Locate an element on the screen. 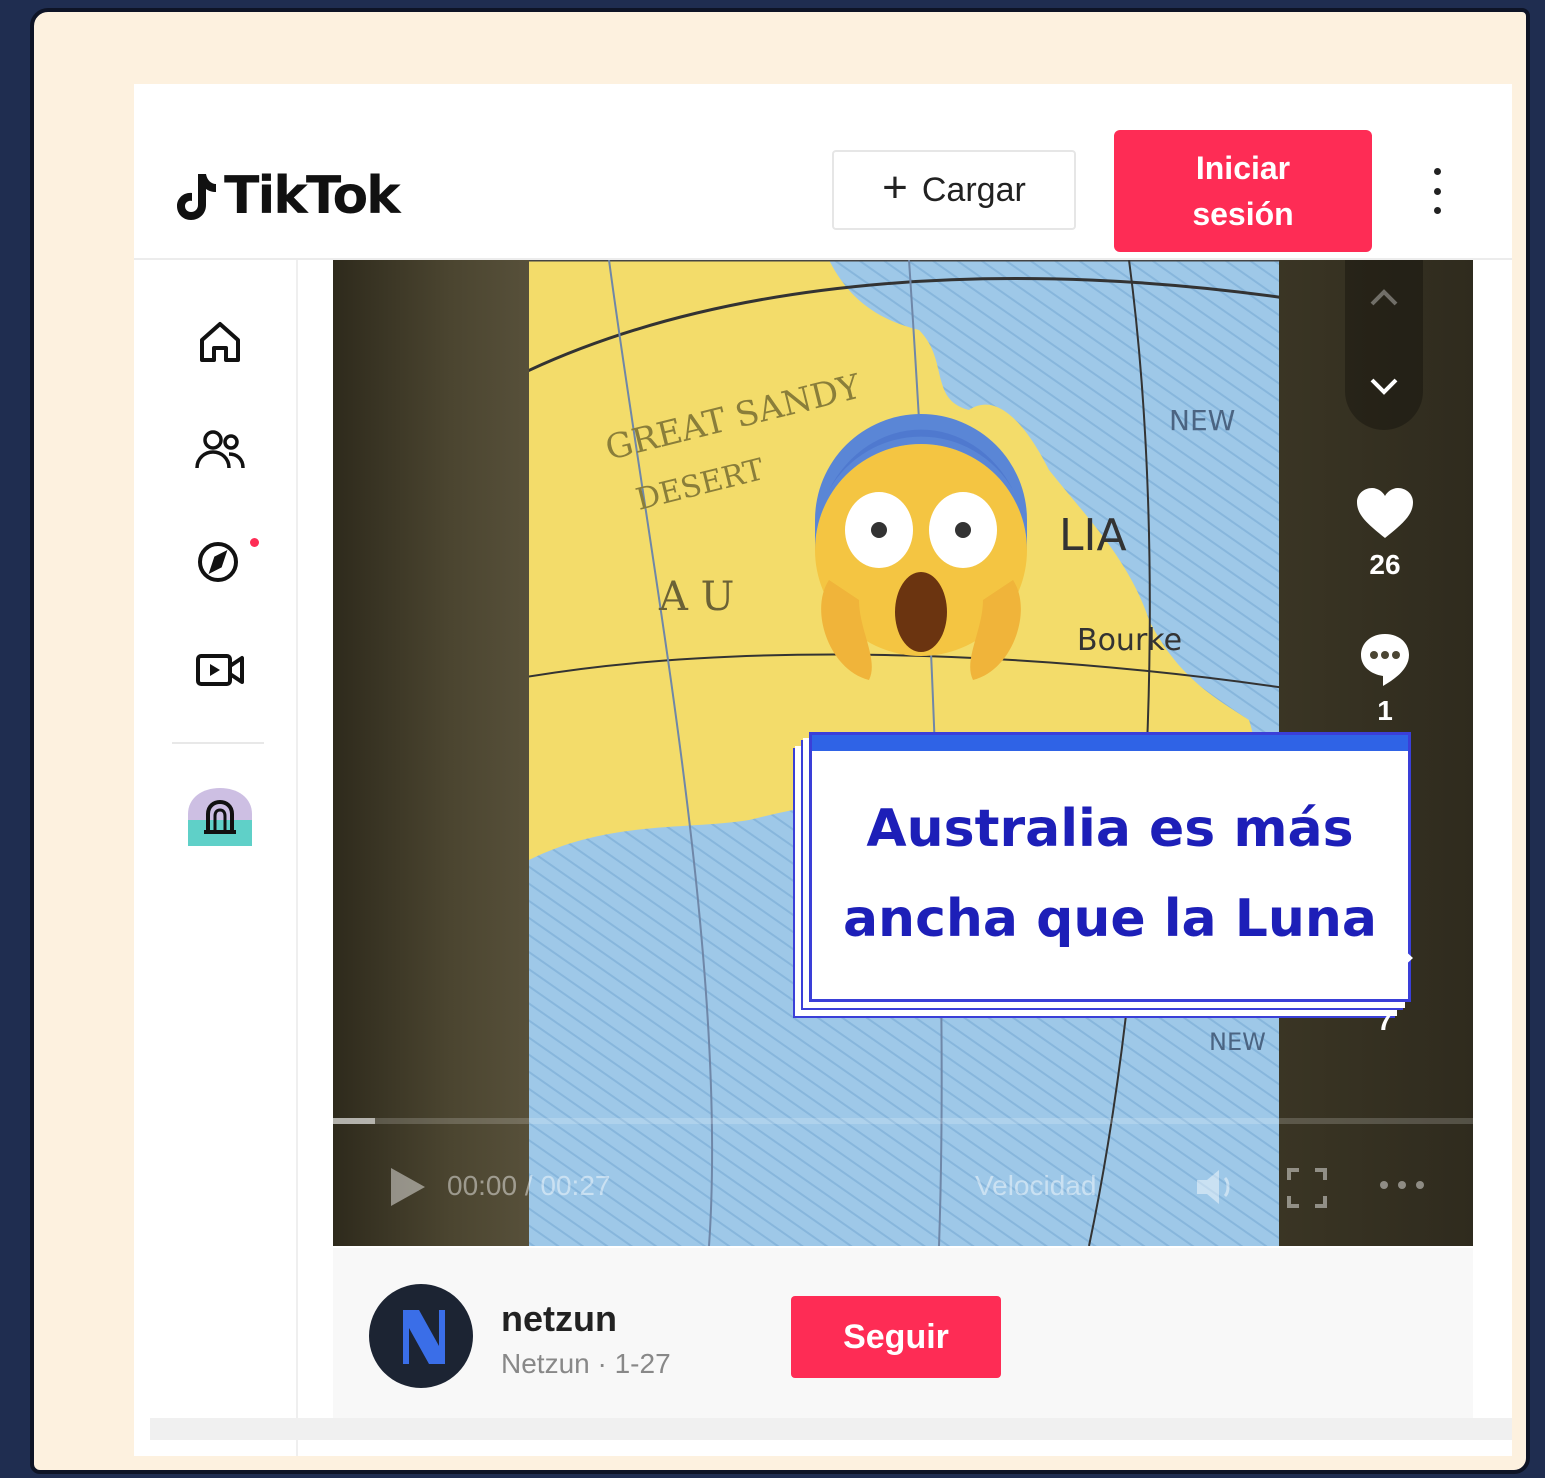 The width and height of the screenshot is (1545, 1478). video-progress-bar is located at coordinates (903, 1121).